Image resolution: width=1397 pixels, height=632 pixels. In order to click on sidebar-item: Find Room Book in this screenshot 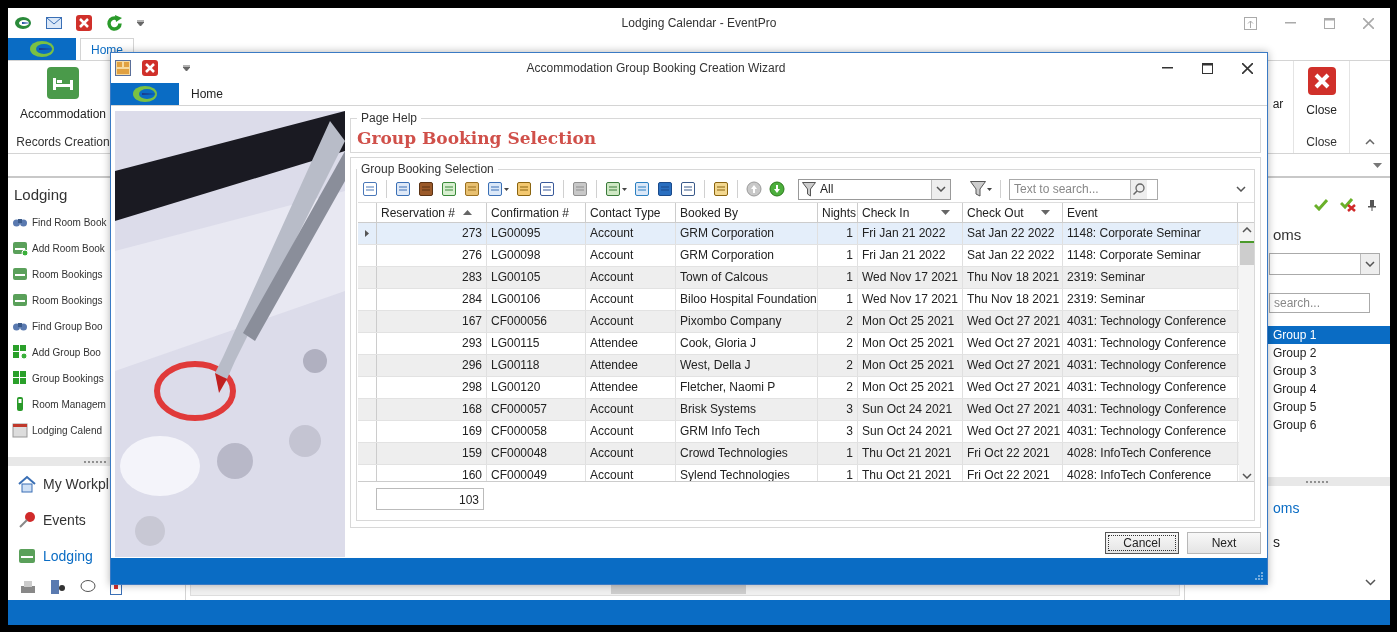, I will do `click(69, 222)`.